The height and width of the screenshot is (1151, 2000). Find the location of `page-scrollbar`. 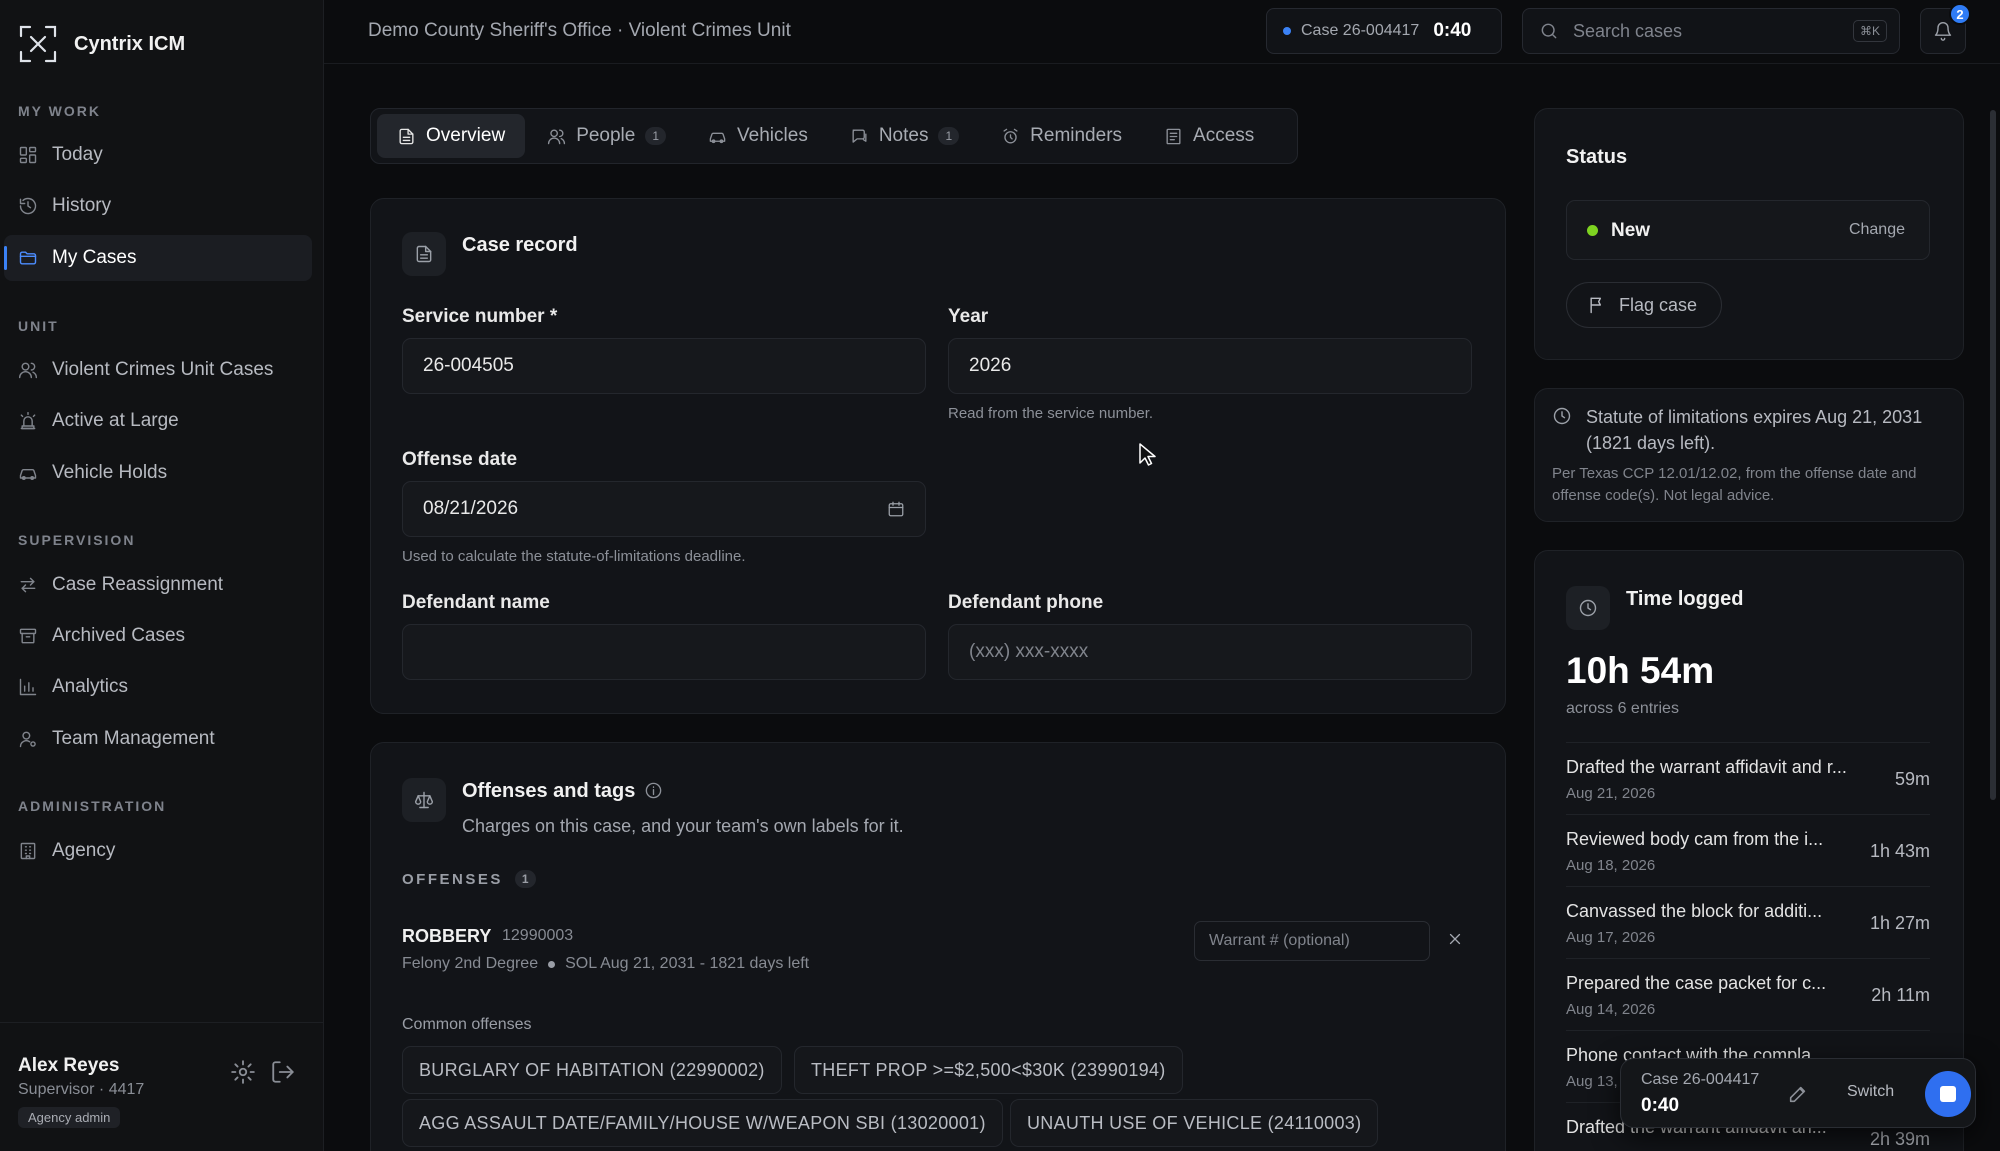

page-scrollbar is located at coordinates (1993, 455).